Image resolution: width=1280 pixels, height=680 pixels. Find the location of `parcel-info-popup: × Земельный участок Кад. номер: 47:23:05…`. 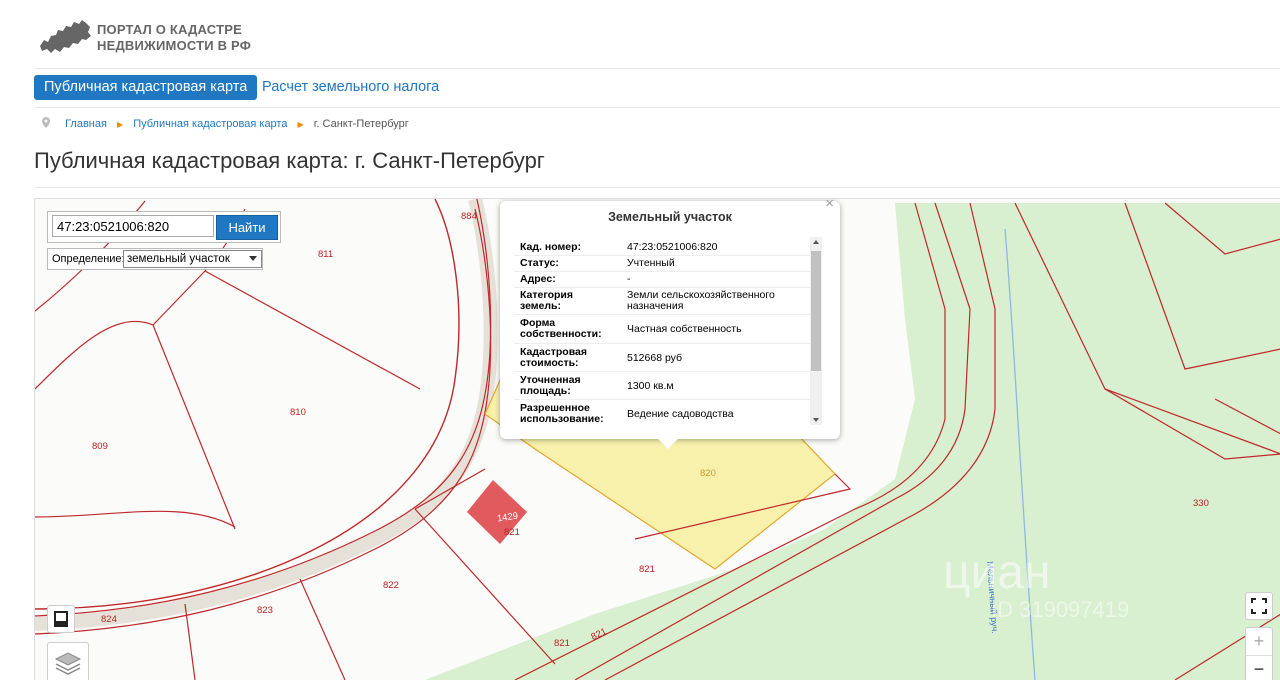

parcel-info-popup: × Земельный участок Кад. номер: 47:23:05… is located at coordinates (670, 324).